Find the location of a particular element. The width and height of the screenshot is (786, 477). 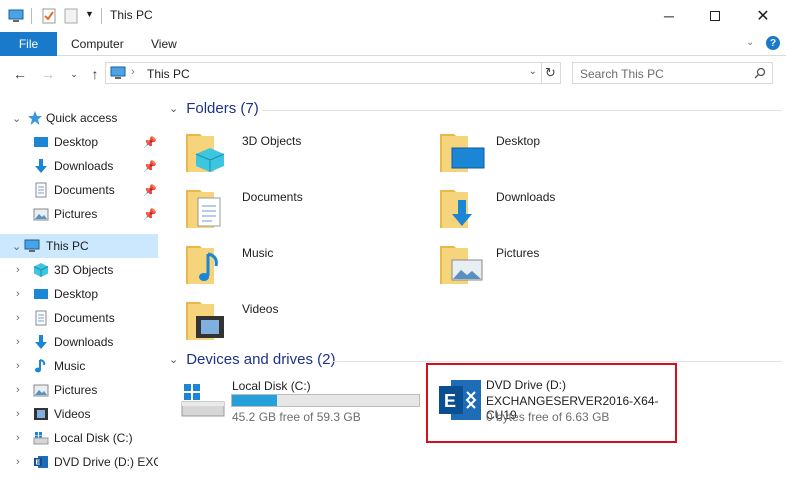

documents-folder-icon is located at coordinates (203, 209).